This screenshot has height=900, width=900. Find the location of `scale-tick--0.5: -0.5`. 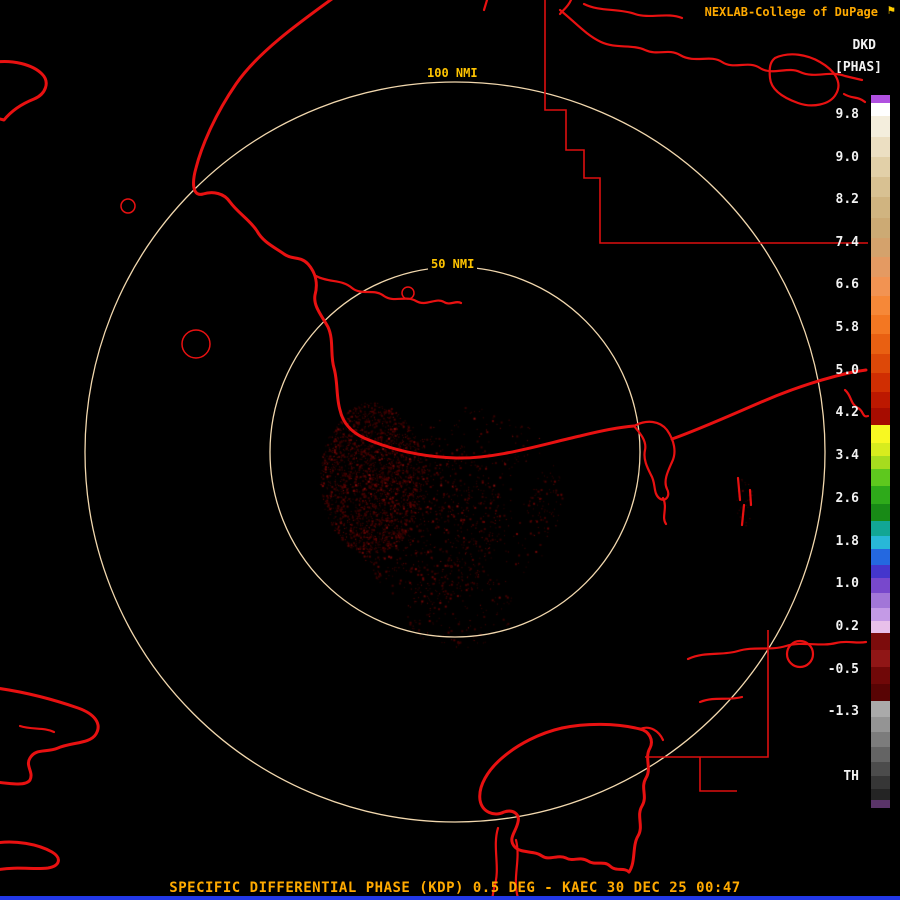

scale-tick--0.5: -0.5 is located at coordinates (843, 669).